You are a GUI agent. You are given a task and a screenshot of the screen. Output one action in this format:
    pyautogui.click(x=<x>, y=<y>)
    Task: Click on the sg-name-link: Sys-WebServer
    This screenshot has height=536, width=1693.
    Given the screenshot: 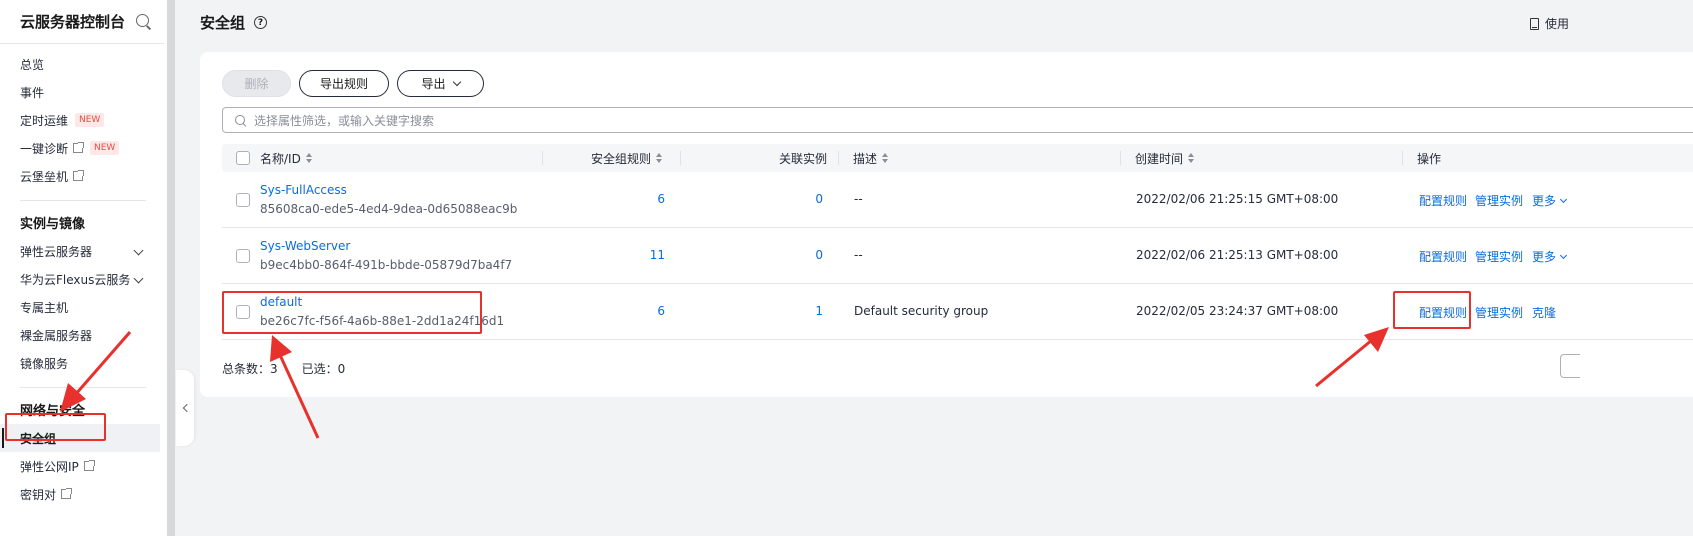 What is the action you would take?
    pyautogui.click(x=305, y=246)
    